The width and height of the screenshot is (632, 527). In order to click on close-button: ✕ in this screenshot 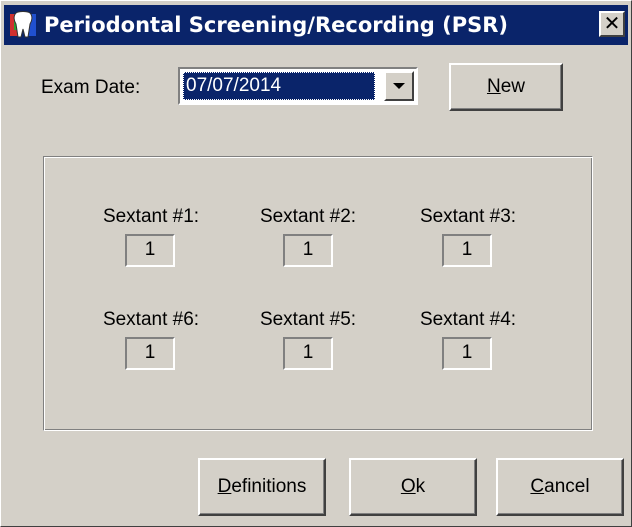, I will do `click(612, 24)`.